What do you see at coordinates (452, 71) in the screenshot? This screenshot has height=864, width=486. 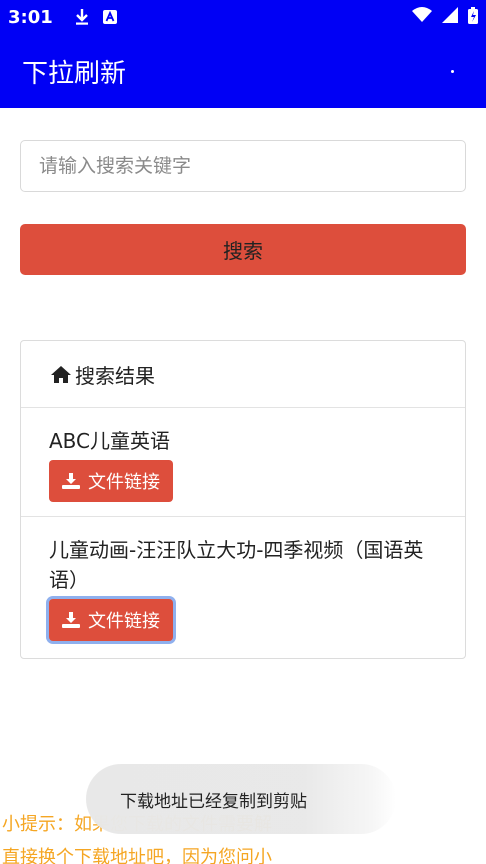 I see `overflow-dot-icon` at bounding box center [452, 71].